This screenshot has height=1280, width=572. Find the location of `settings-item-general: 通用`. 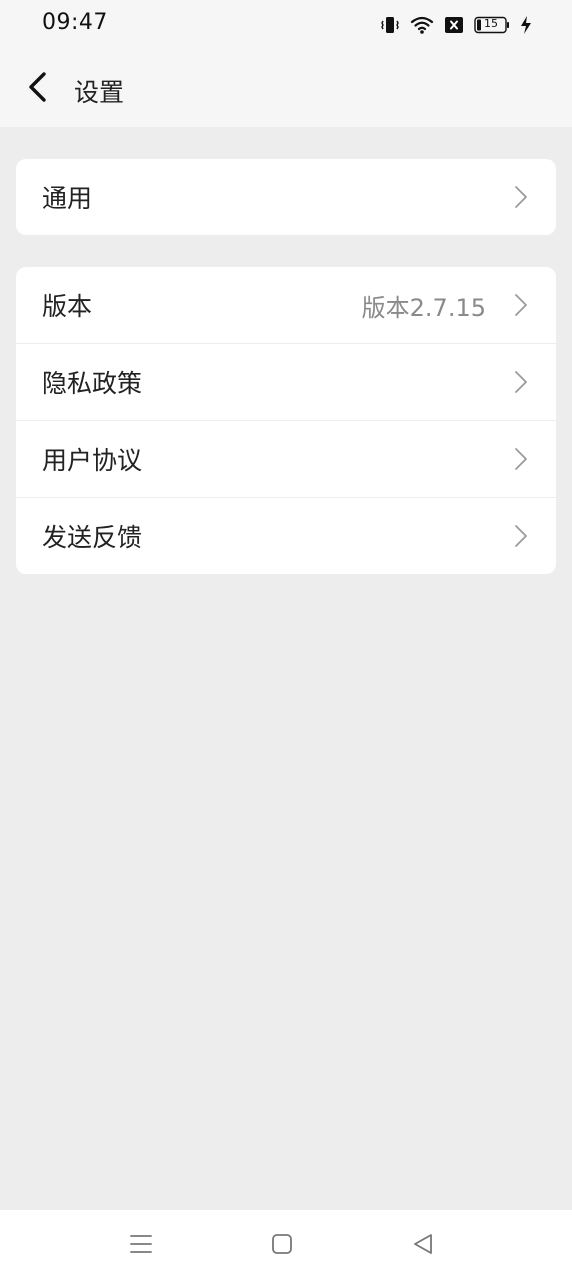

settings-item-general: 通用 is located at coordinates (286, 197).